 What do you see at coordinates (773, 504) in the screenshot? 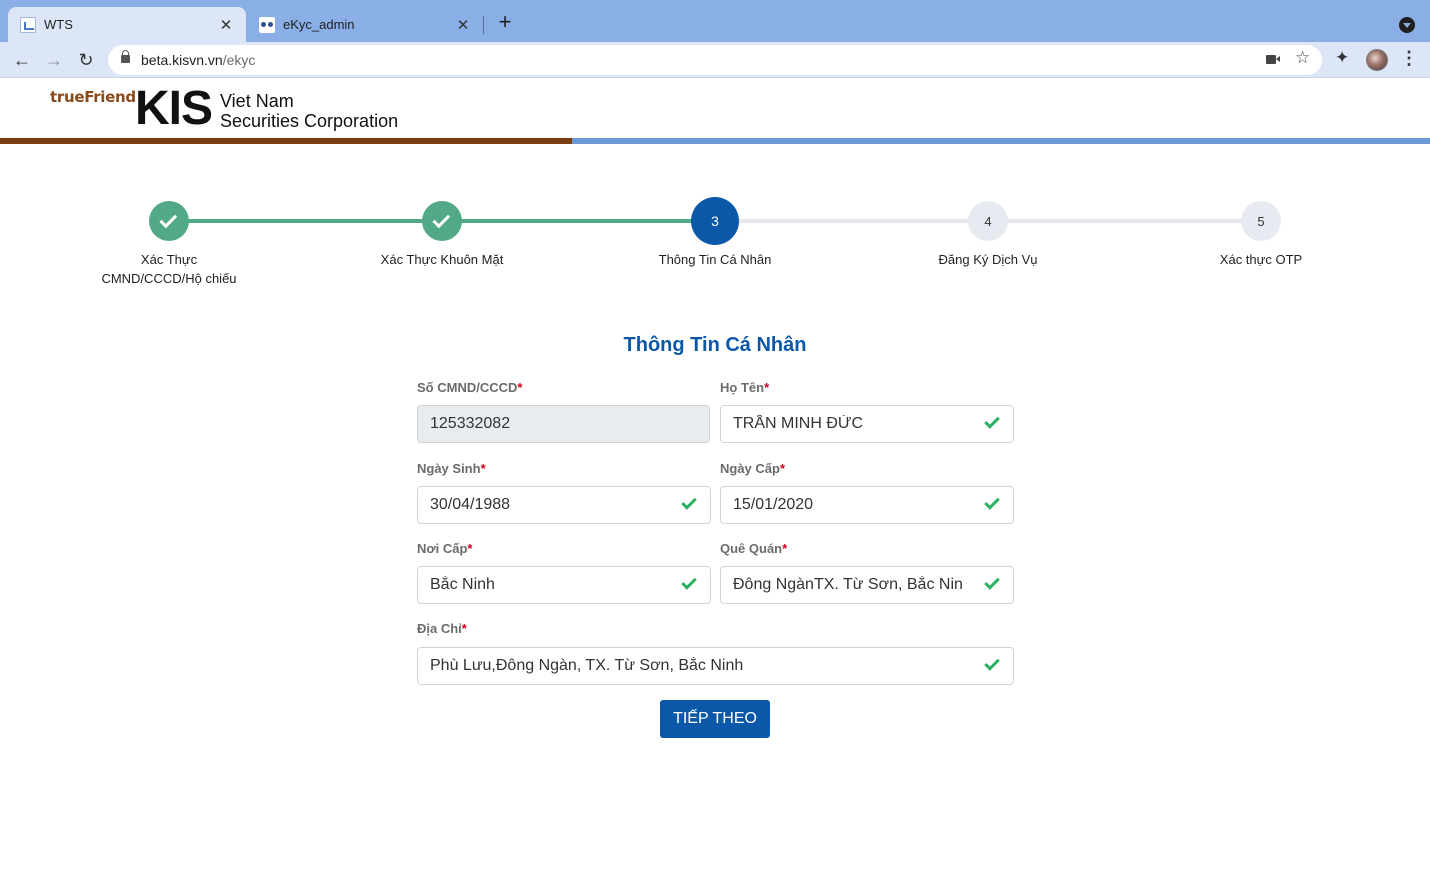
I see `issue-date-value: 15/01/2020` at bounding box center [773, 504].